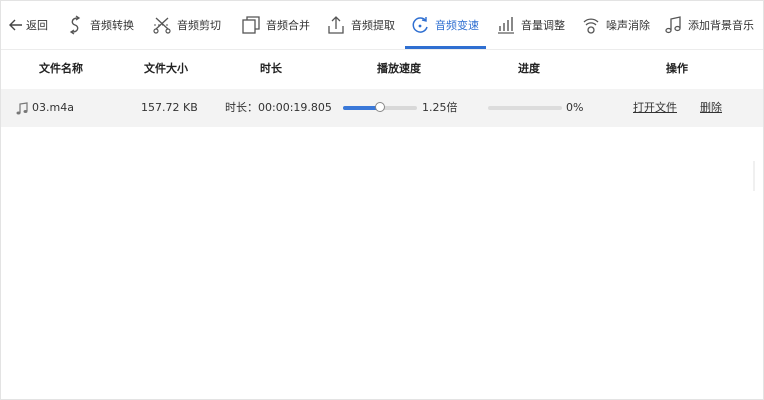 This screenshot has height=400, width=764. I want to click on header-duration: 时长, so click(271, 68).